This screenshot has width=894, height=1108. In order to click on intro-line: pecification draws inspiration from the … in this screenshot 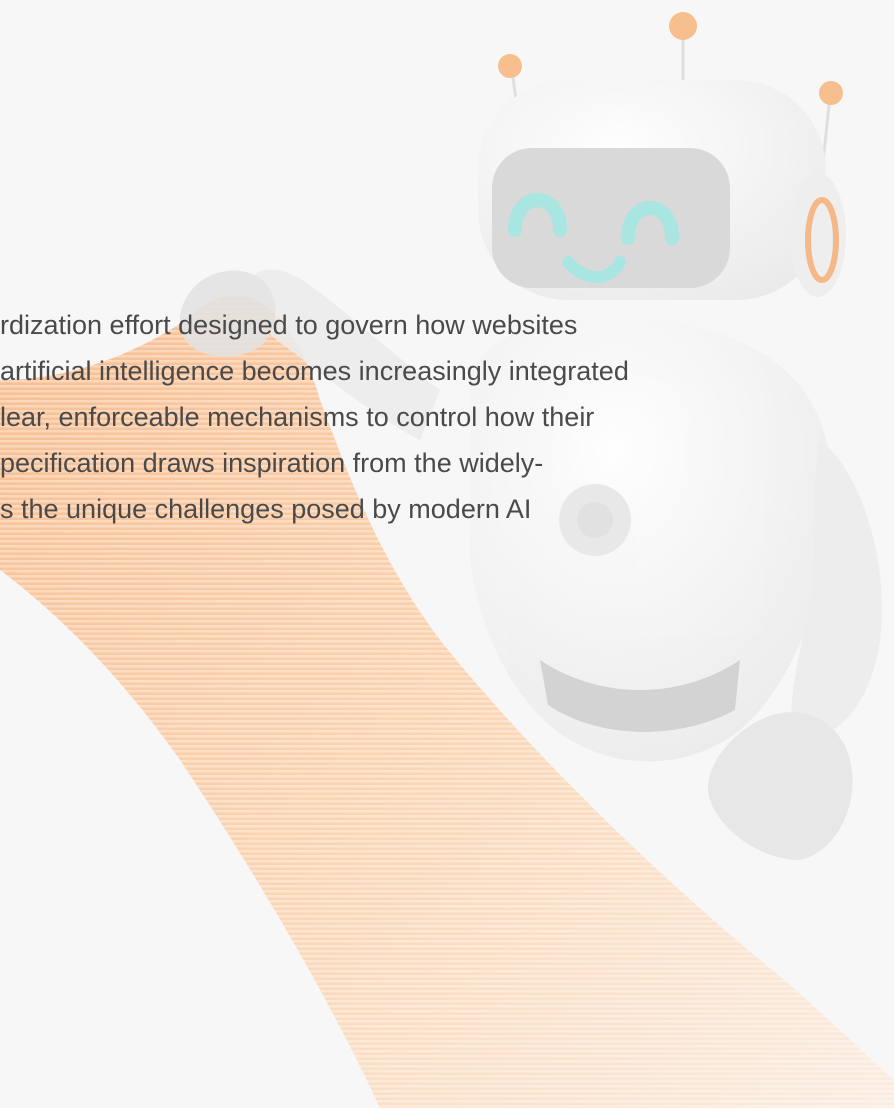, I will do `click(272, 463)`.